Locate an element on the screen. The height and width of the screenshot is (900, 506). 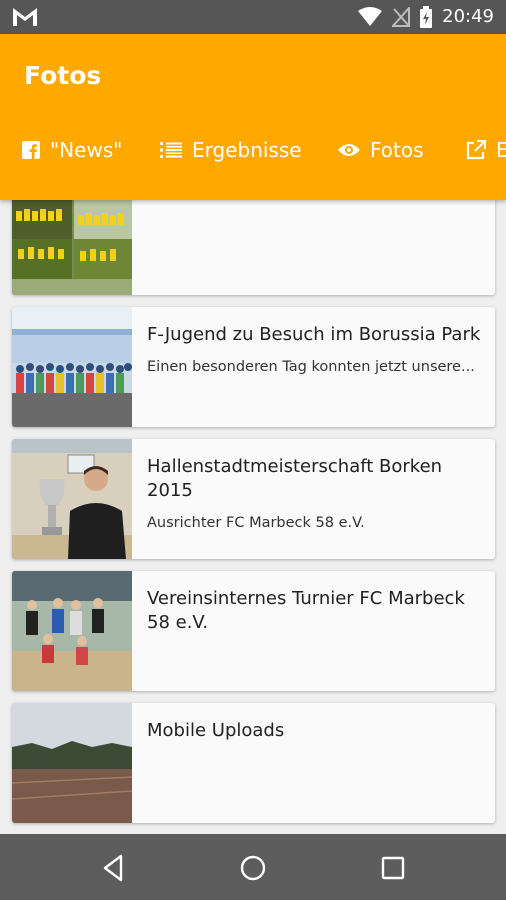
tab-news: "News" is located at coordinates (72, 150).